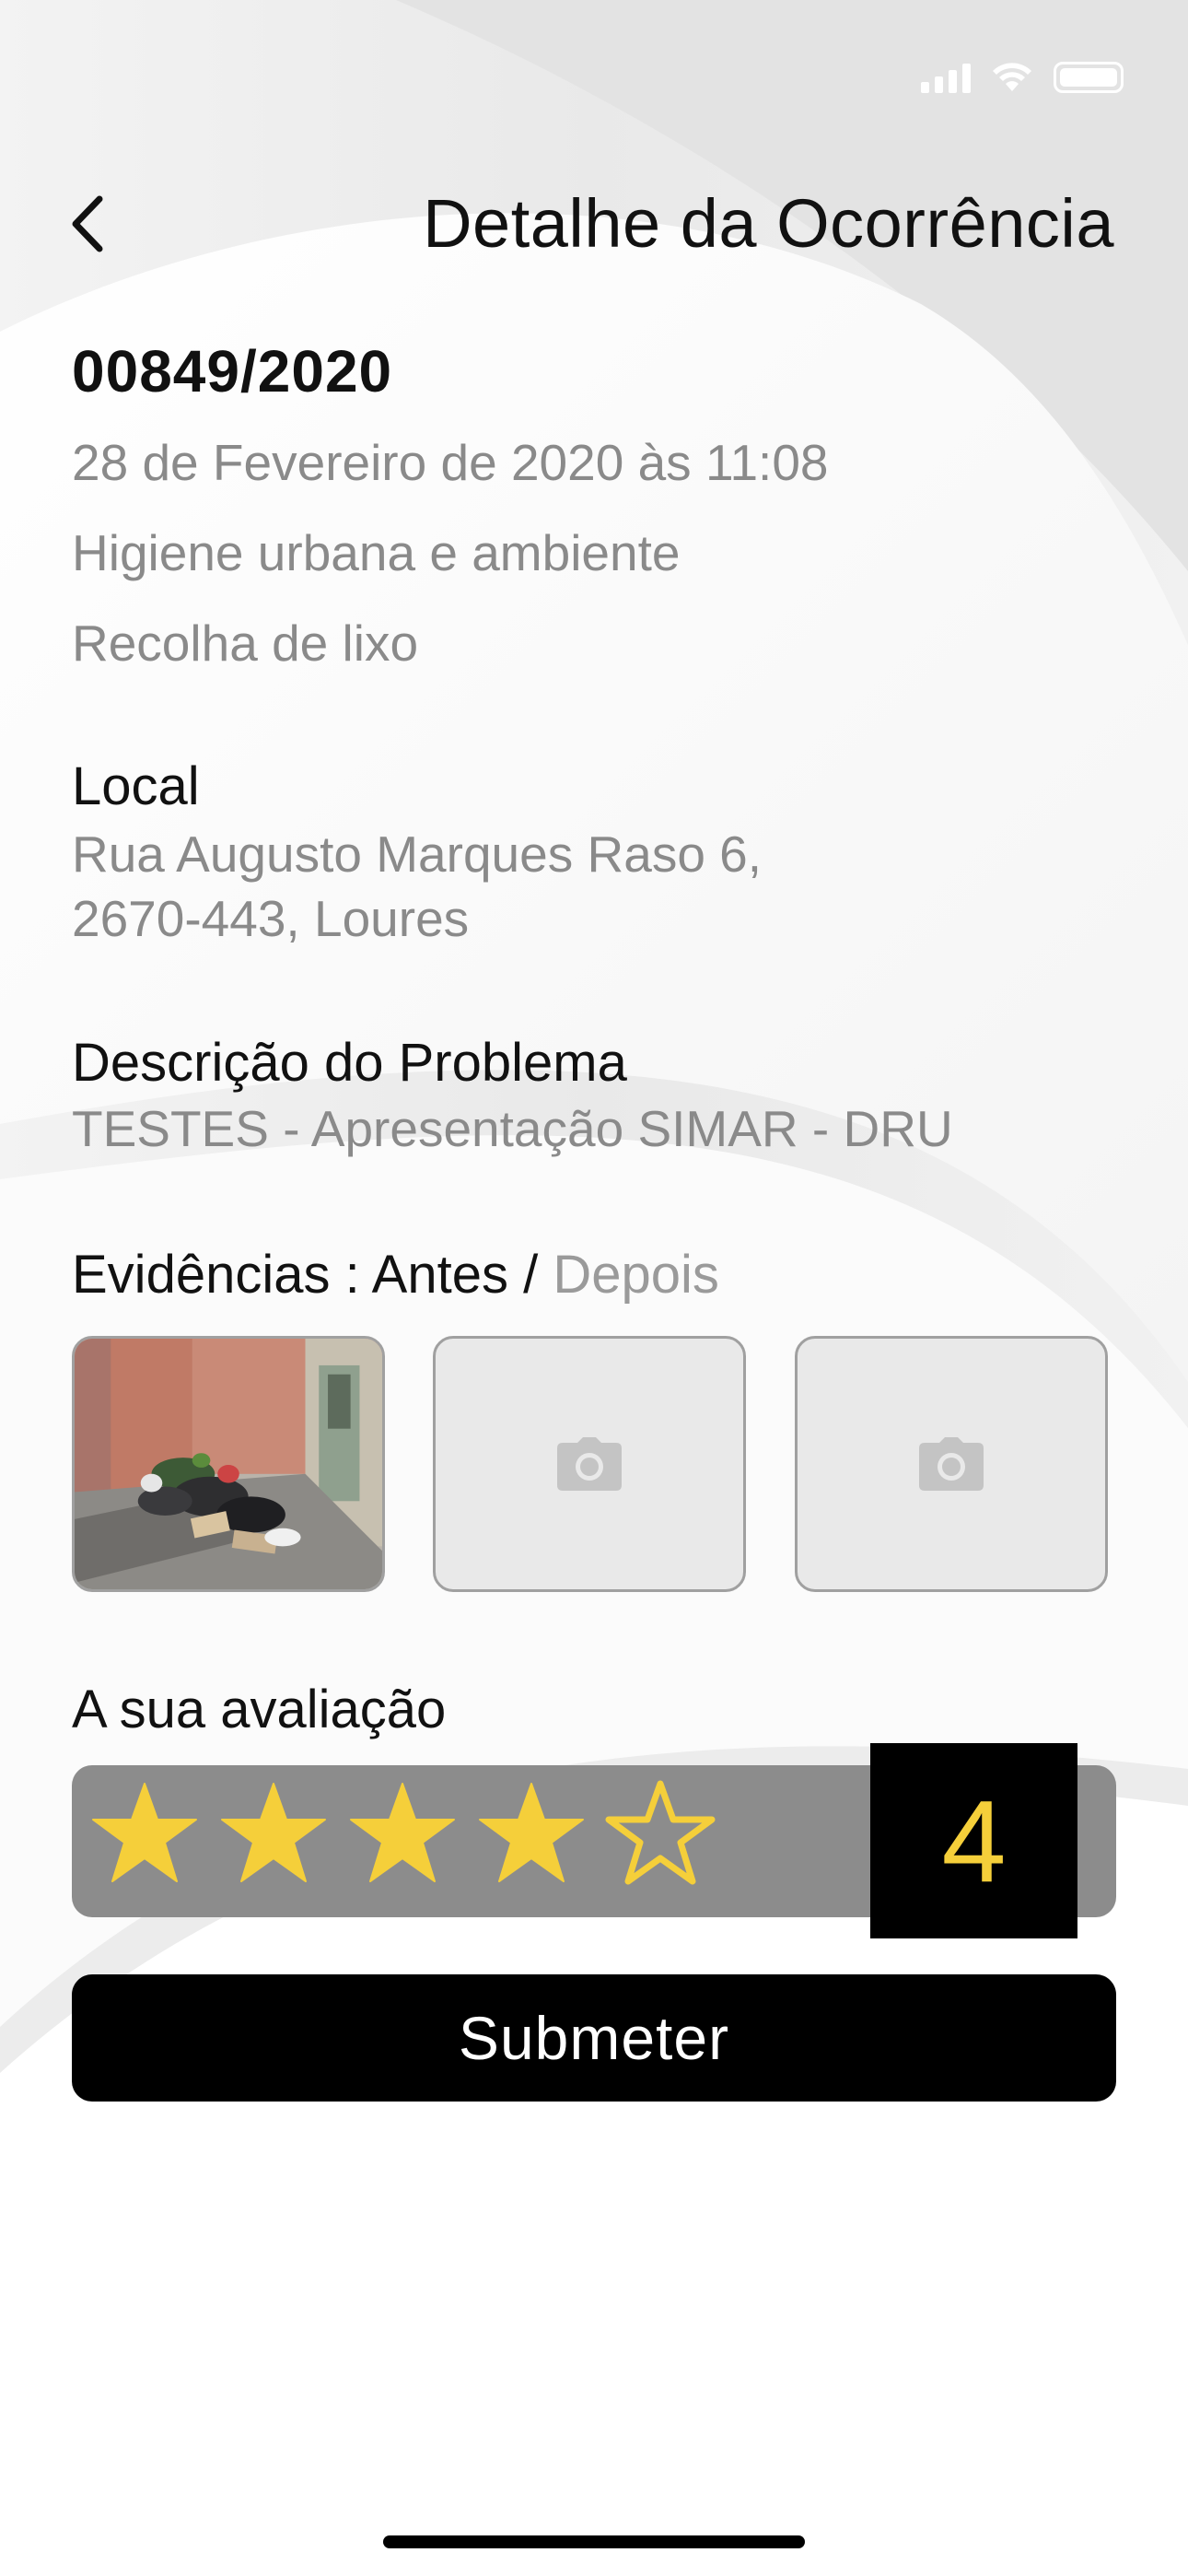  Describe the element at coordinates (451, 462) in the screenshot. I see `occurrence-datetime: 28 de Fevereiro de 2020 às 11:08` at that location.